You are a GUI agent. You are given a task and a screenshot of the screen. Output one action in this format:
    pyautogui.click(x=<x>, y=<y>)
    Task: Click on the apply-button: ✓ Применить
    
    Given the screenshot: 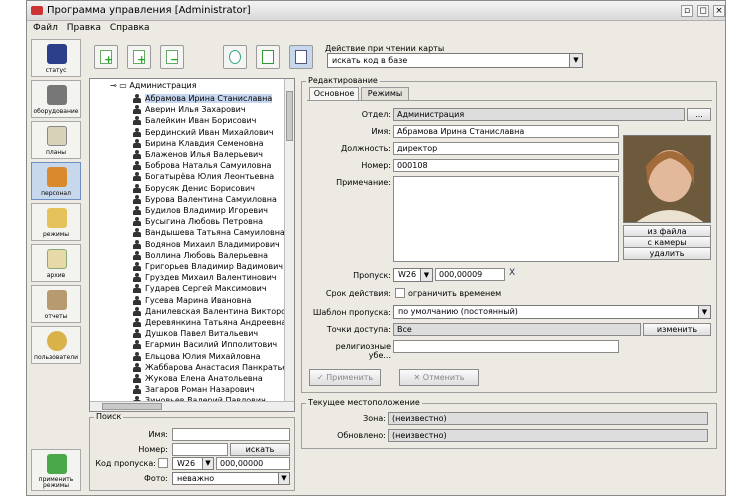 What is the action you would take?
    pyautogui.click(x=345, y=377)
    